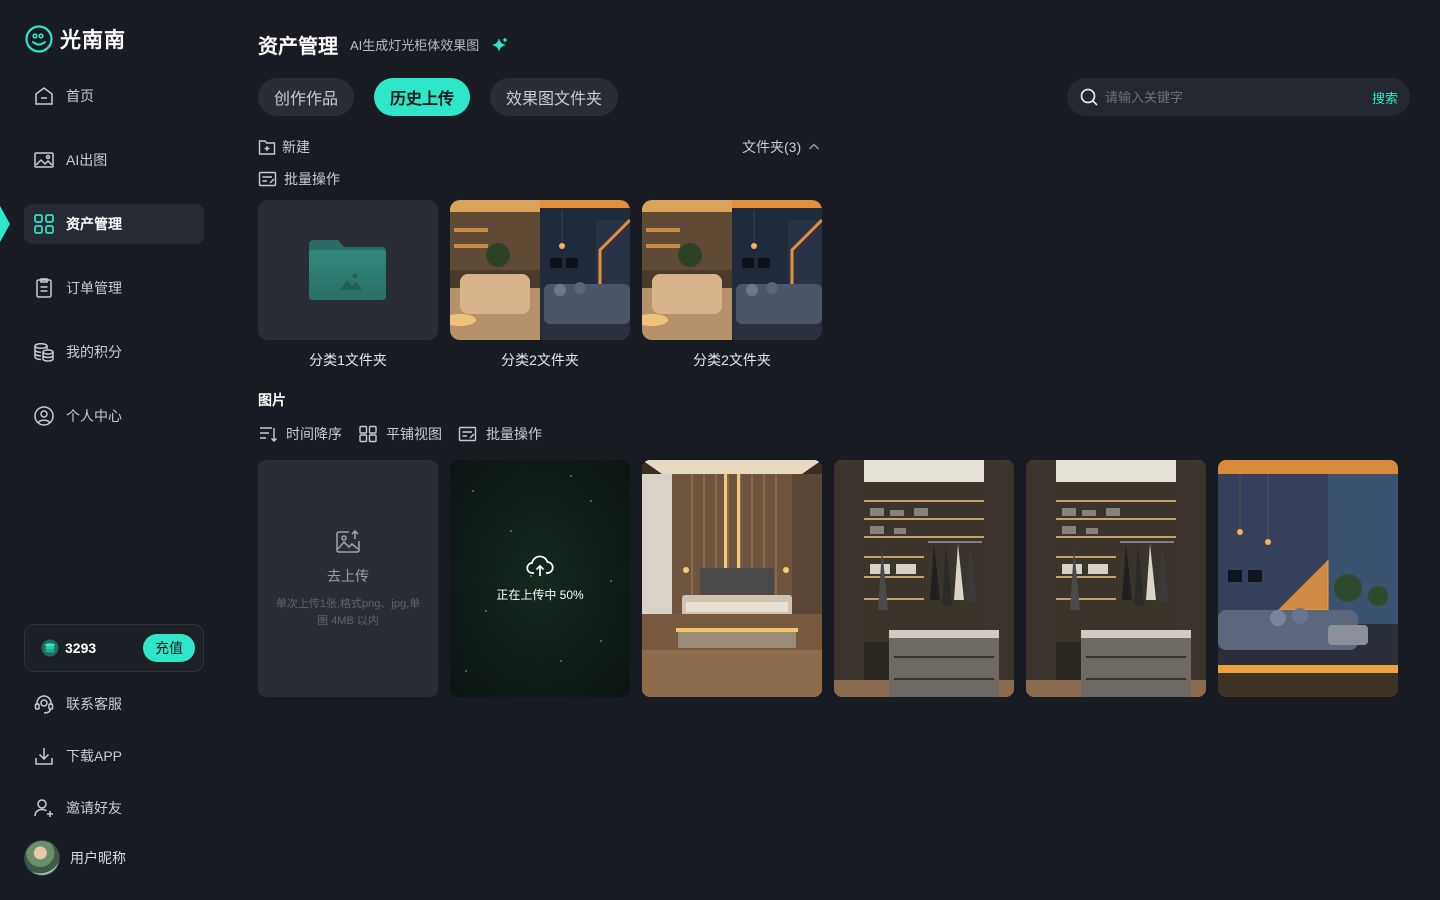  What do you see at coordinates (1385, 97) in the screenshot?
I see `search-button: 搜索` at bounding box center [1385, 97].